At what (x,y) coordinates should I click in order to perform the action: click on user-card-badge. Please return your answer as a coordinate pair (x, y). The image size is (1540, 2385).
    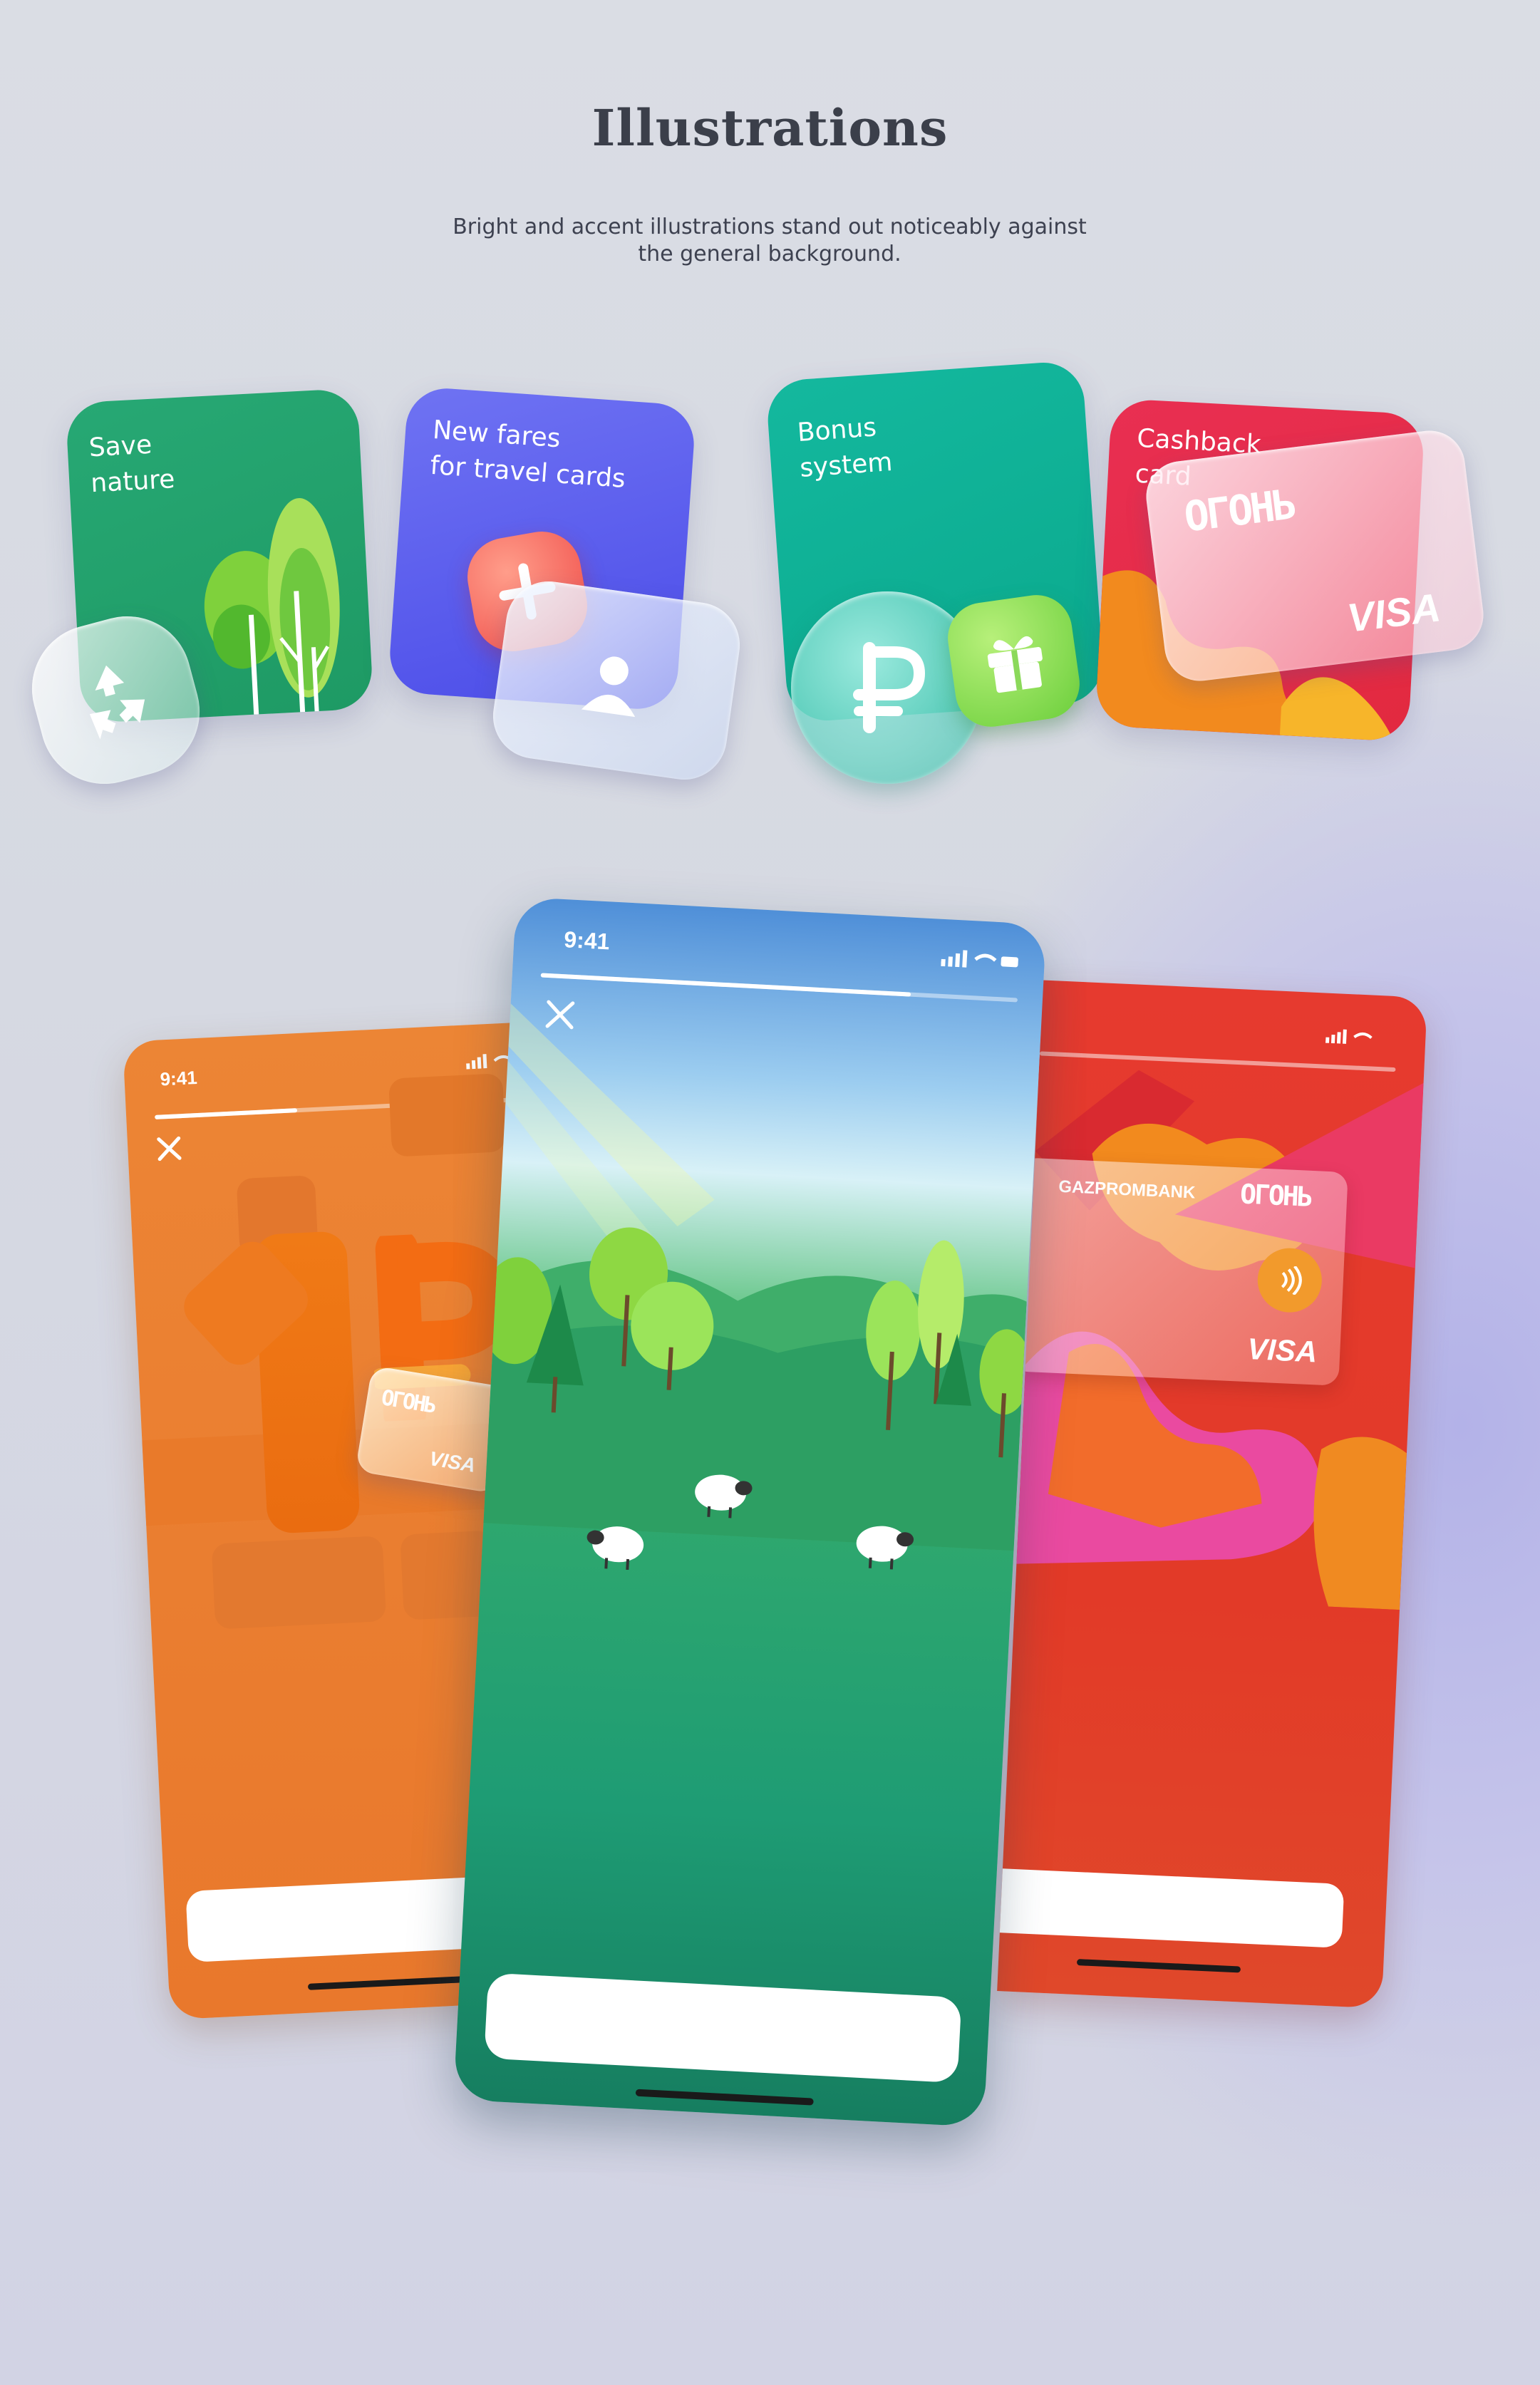
    Looking at the image, I should click on (616, 681).